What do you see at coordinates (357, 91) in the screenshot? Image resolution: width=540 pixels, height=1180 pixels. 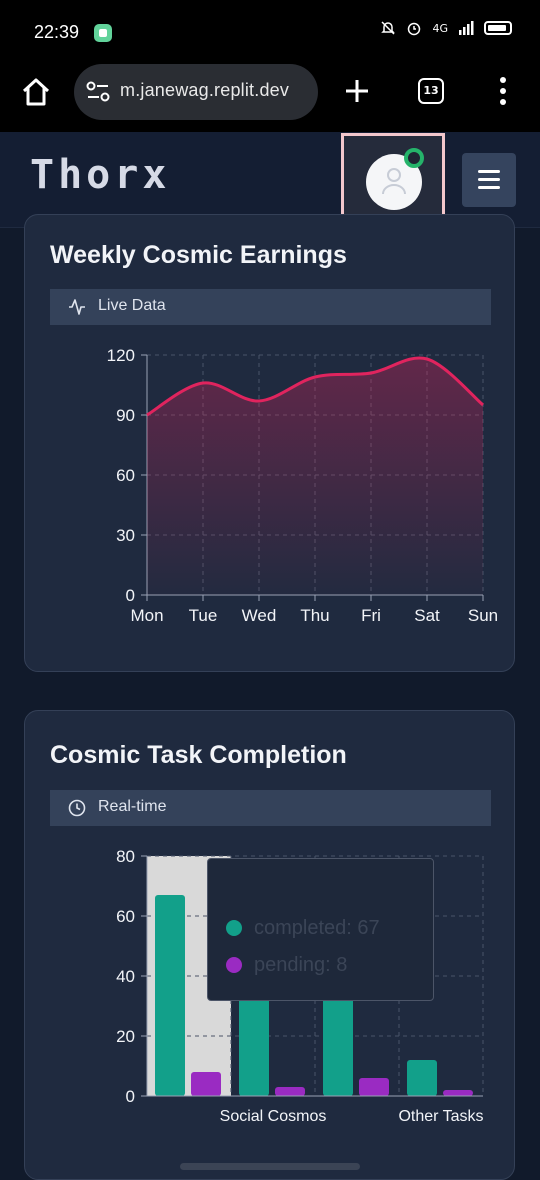 I see `new-tab-icon` at bounding box center [357, 91].